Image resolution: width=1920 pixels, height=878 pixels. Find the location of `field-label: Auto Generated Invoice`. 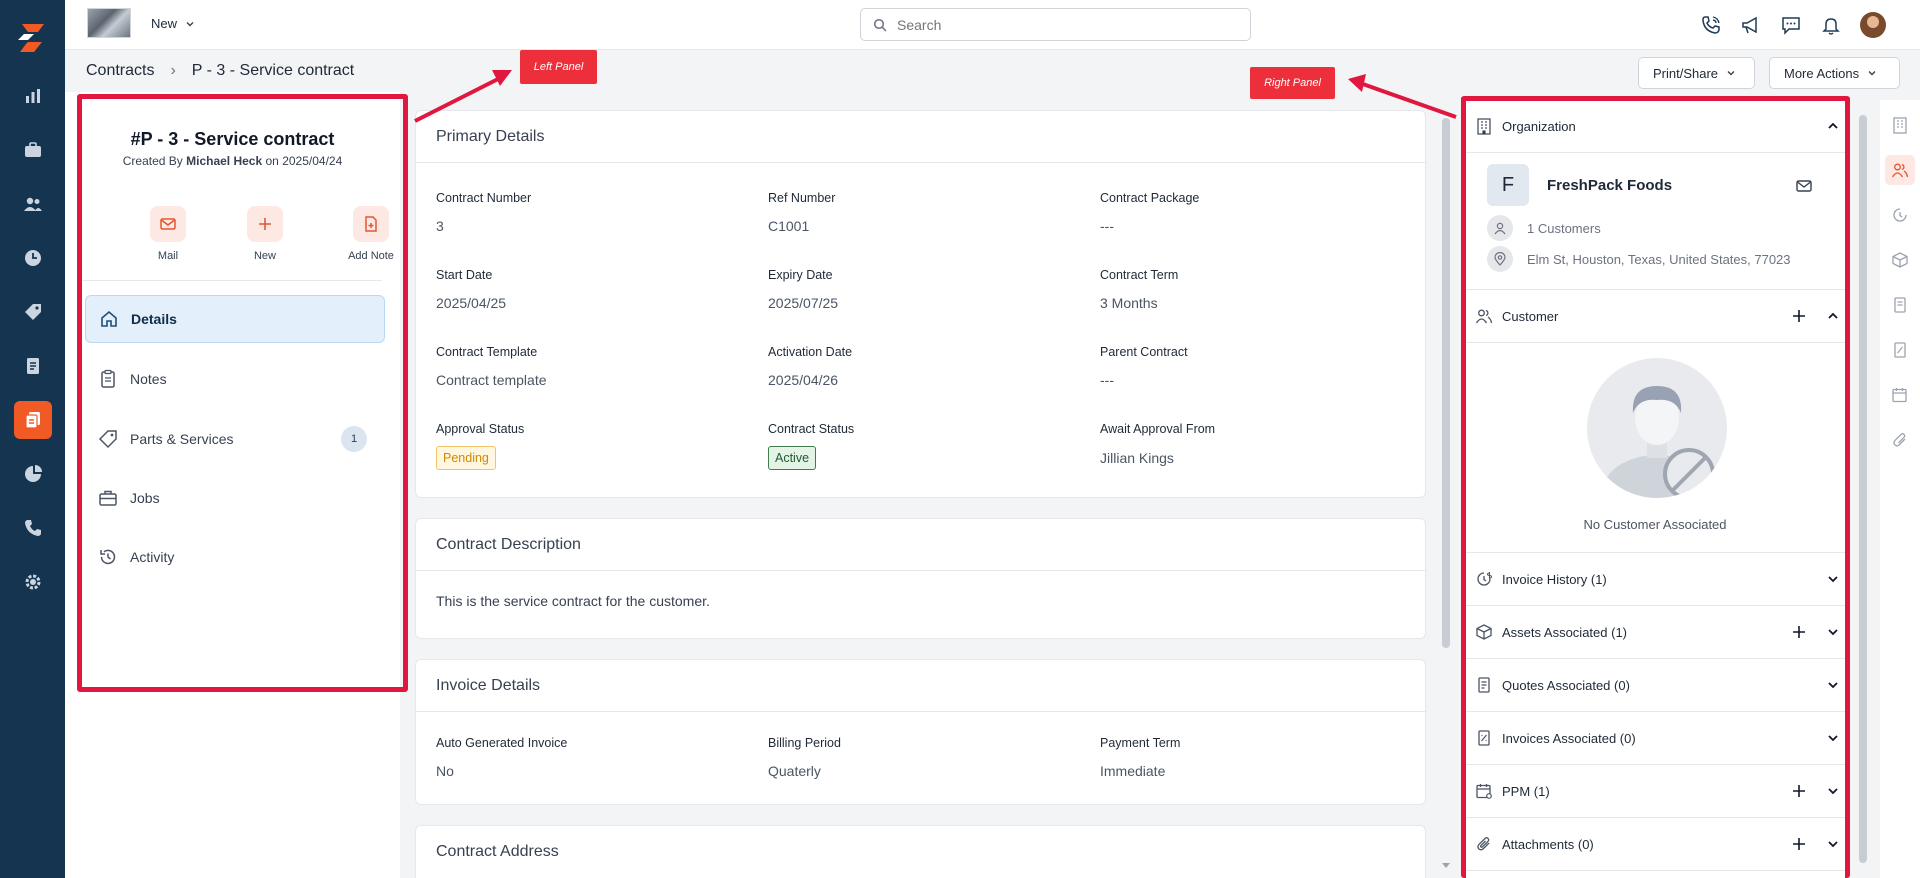

field-label: Auto Generated Invoice is located at coordinates (502, 743).